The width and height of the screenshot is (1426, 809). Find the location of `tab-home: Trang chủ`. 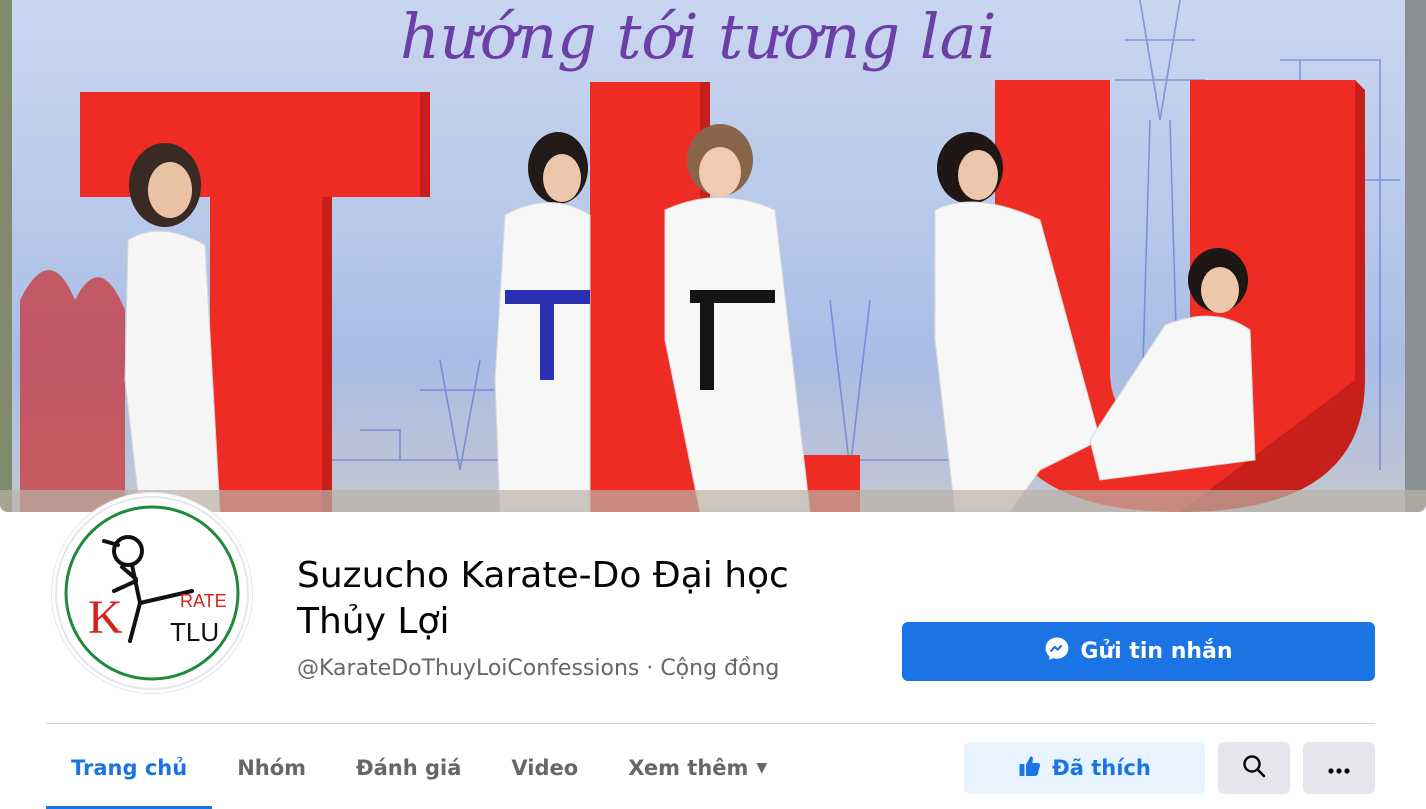

tab-home: Trang chủ is located at coordinates (129, 775).